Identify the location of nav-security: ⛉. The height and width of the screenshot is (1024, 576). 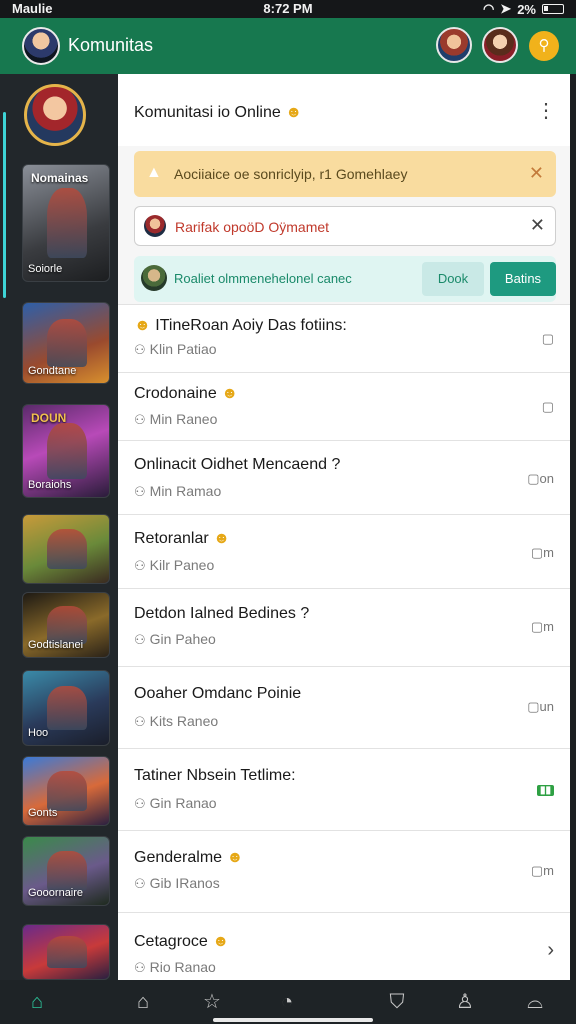
(397, 1002).